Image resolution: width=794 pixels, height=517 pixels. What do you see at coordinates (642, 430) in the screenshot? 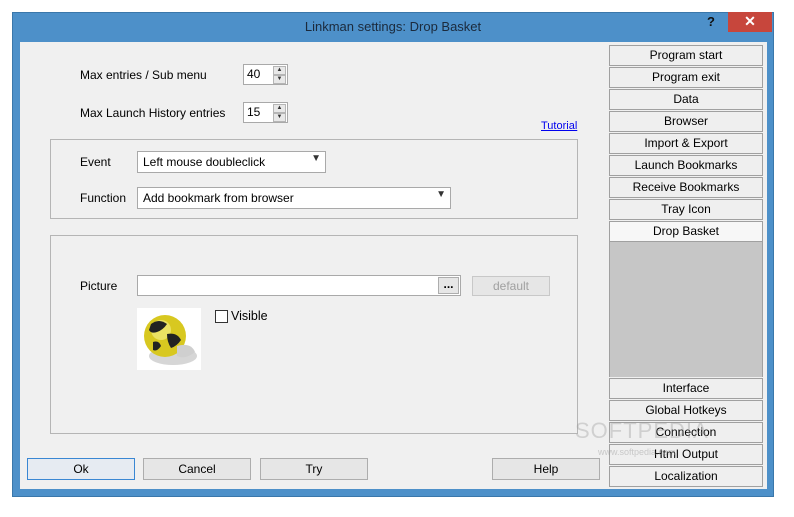
I see `watermark-text: SOFTPEDIA` at bounding box center [642, 430].